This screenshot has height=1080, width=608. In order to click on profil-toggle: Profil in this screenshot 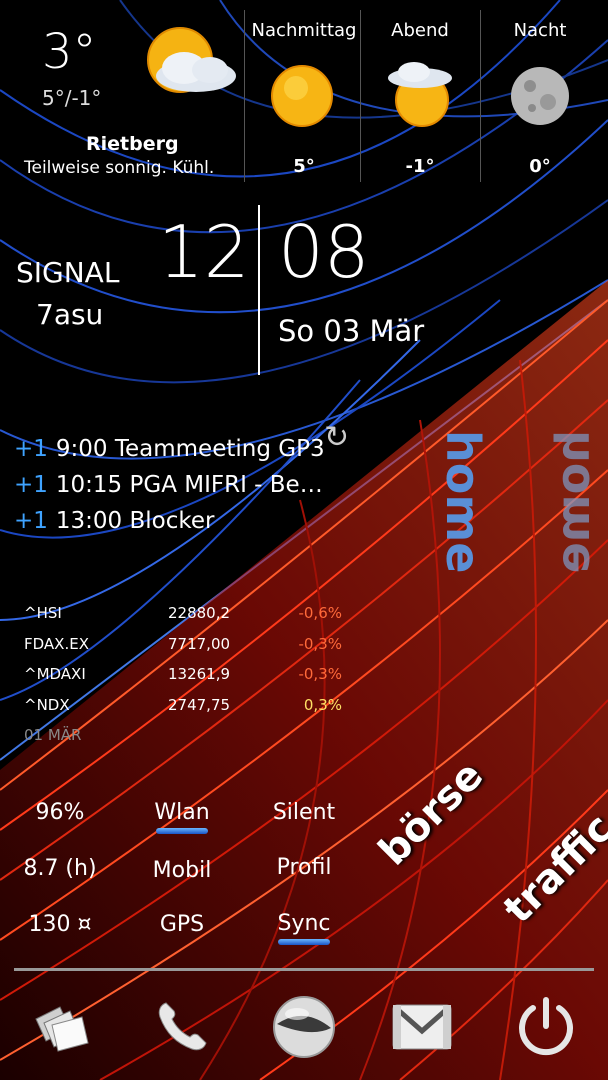, I will do `click(304, 867)`.